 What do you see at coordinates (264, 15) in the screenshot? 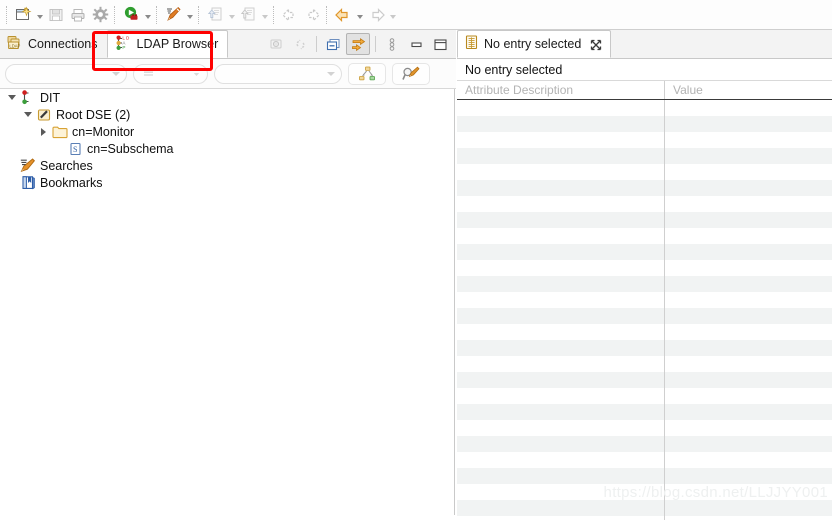
I see `export-dropdown-arrow` at bounding box center [264, 15].